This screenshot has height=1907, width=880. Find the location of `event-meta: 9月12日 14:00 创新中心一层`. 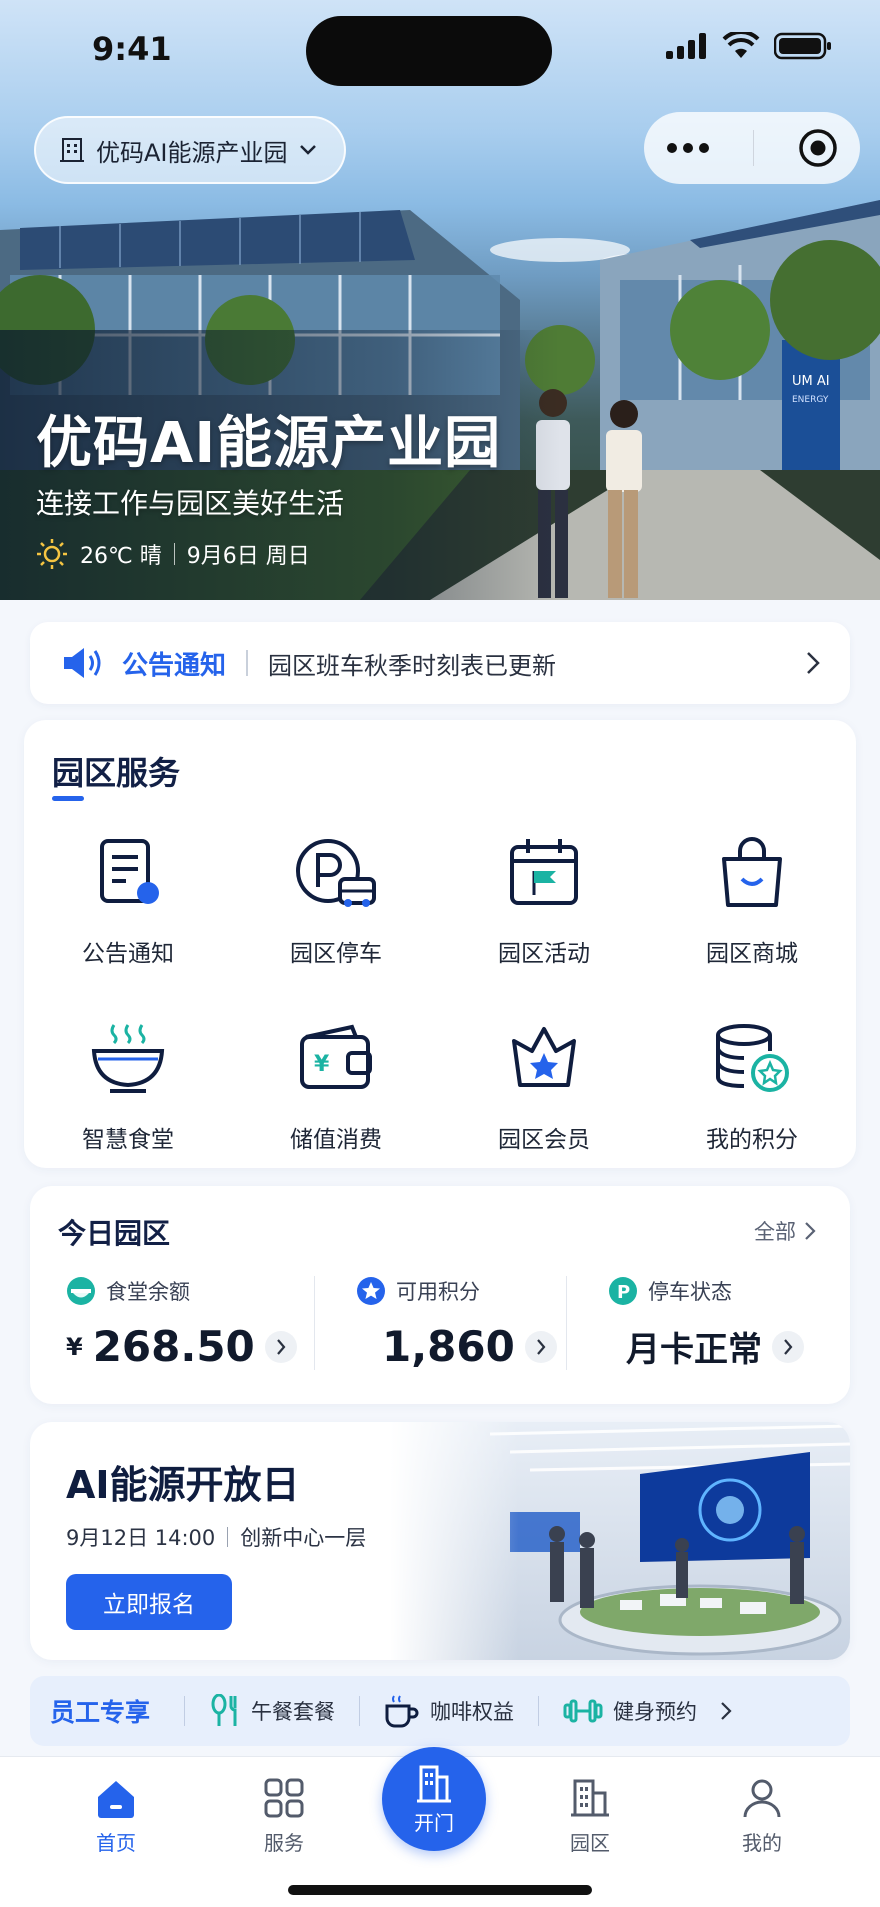

event-meta: 9月12日 14:00 创新中心一层 is located at coordinates (216, 1537).